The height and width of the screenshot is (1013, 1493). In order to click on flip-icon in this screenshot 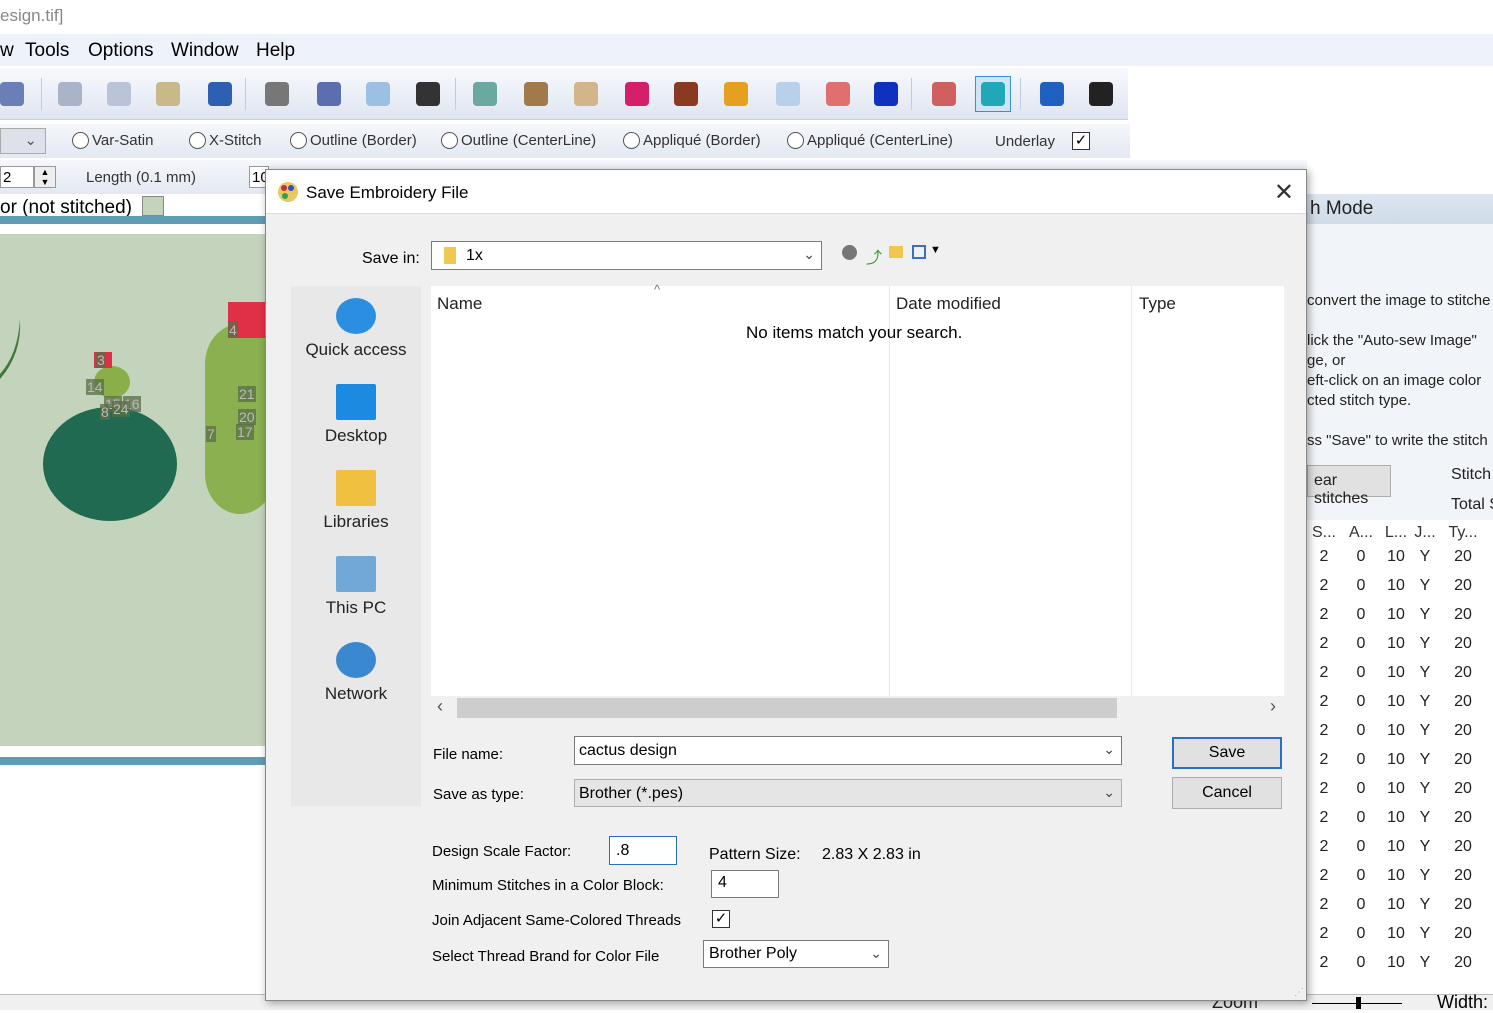, I will do `click(329, 94)`.